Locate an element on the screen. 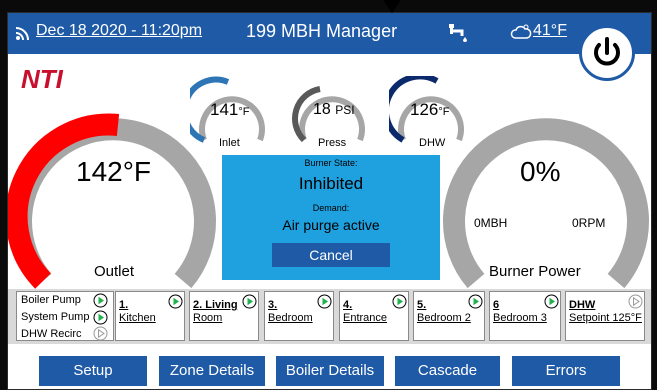  zone-card-5: 5. Bedroom 2 is located at coordinates (449, 316).